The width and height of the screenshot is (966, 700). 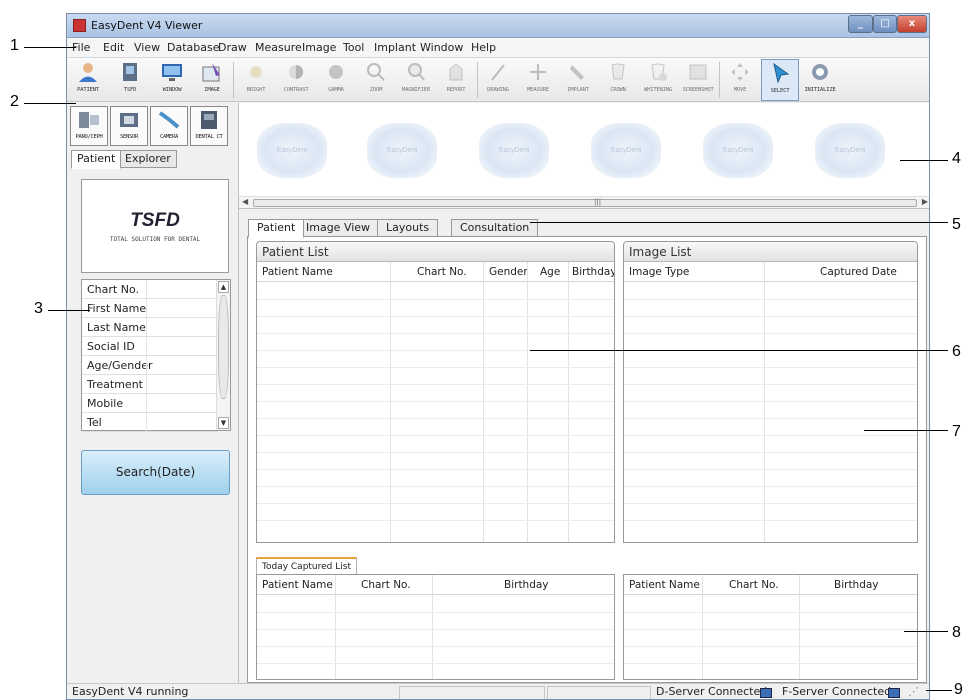 What do you see at coordinates (113, 47) in the screenshot?
I see `menu-edit: Edit` at bounding box center [113, 47].